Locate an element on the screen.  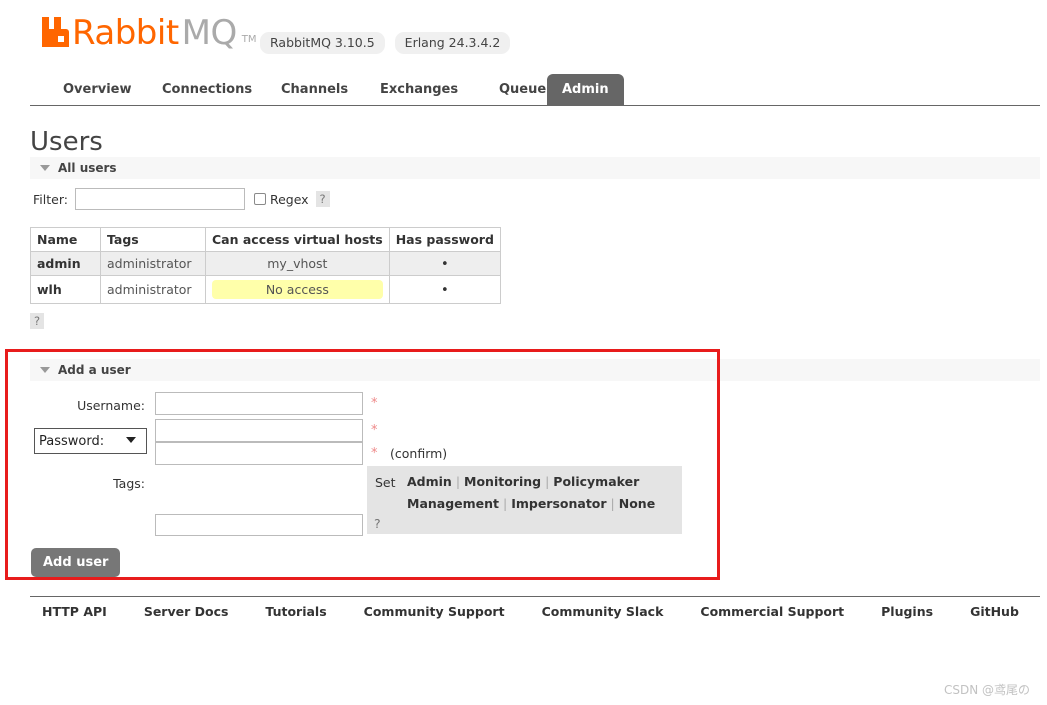
section-header-add-a-user: Add a user is located at coordinates (535, 370).